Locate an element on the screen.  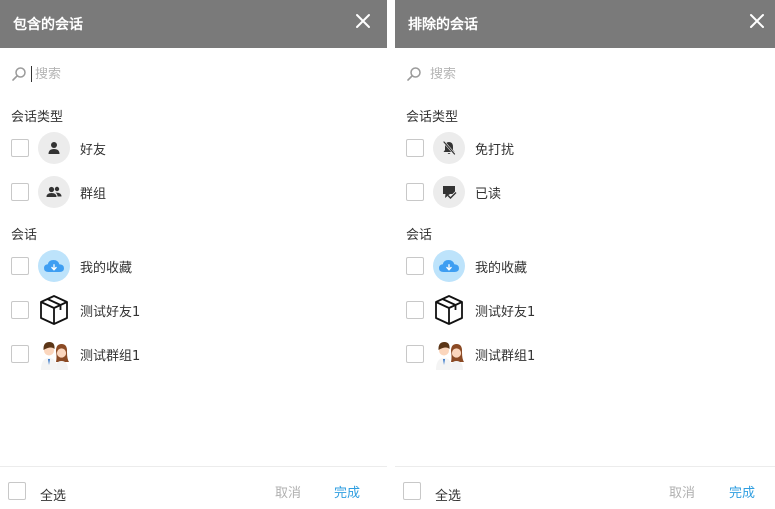
list-item-label: 好友 is located at coordinates (93, 150).